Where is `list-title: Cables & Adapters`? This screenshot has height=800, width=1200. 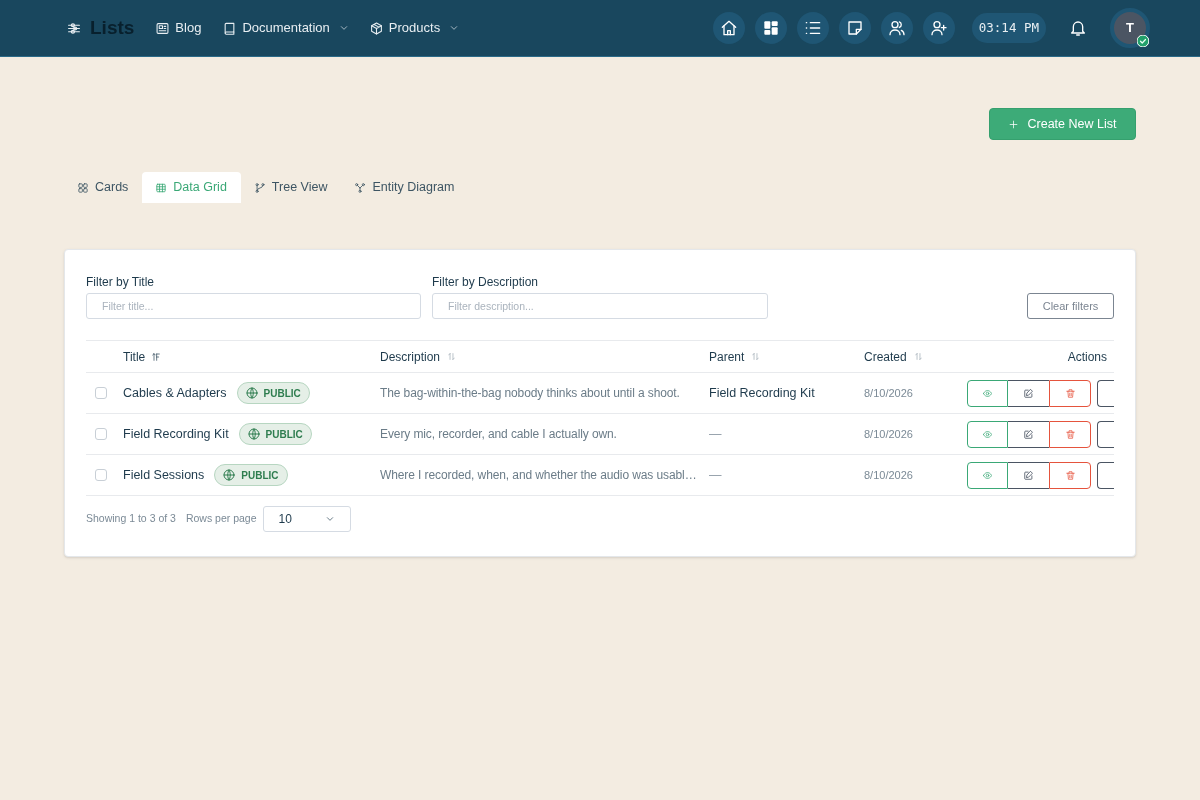
list-title: Cables & Adapters is located at coordinates (175, 393).